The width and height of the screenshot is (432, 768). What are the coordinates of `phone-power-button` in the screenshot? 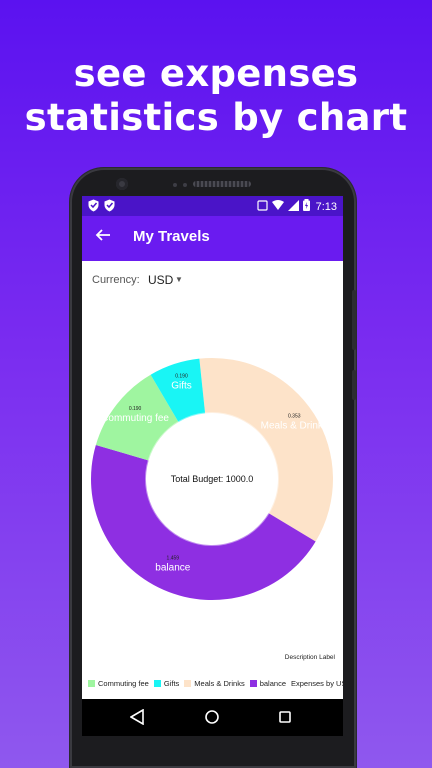 It's located at (354, 385).